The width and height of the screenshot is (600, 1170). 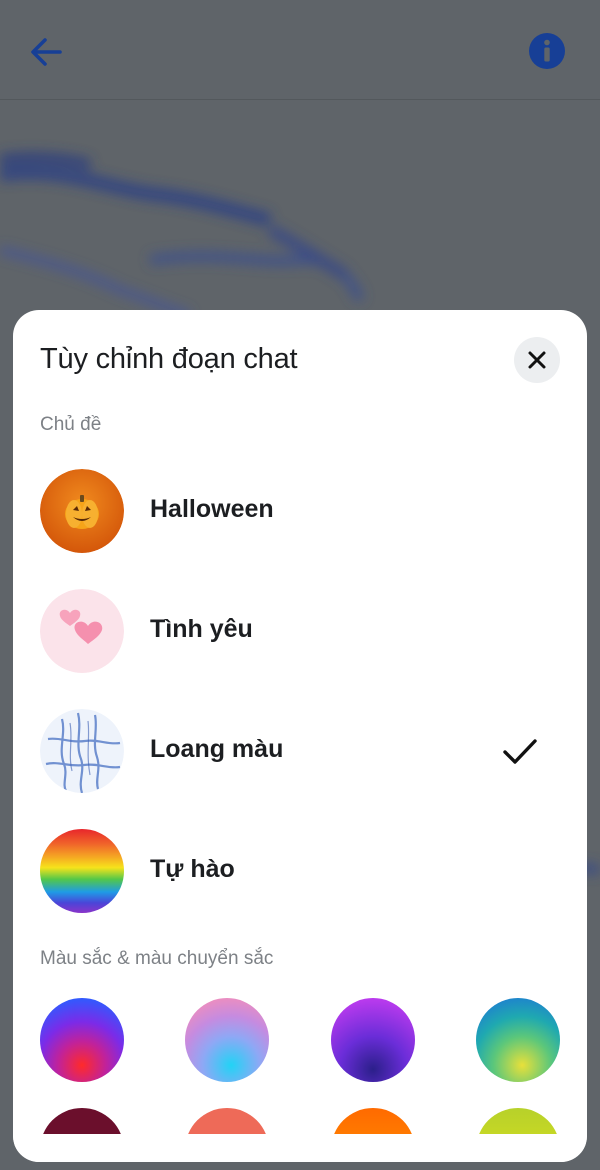 I want to click on info-icon, so click(x=547, y=51).